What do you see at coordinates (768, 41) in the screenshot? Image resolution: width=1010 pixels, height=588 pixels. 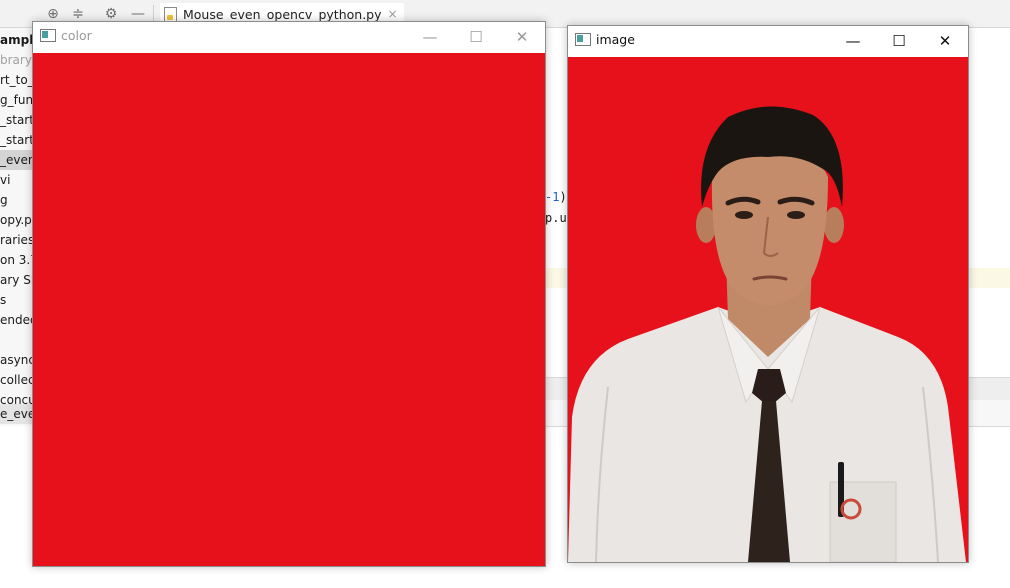 I see `image-window-titlebar: image — ☐ ✕` at bounding box center [768, 41].